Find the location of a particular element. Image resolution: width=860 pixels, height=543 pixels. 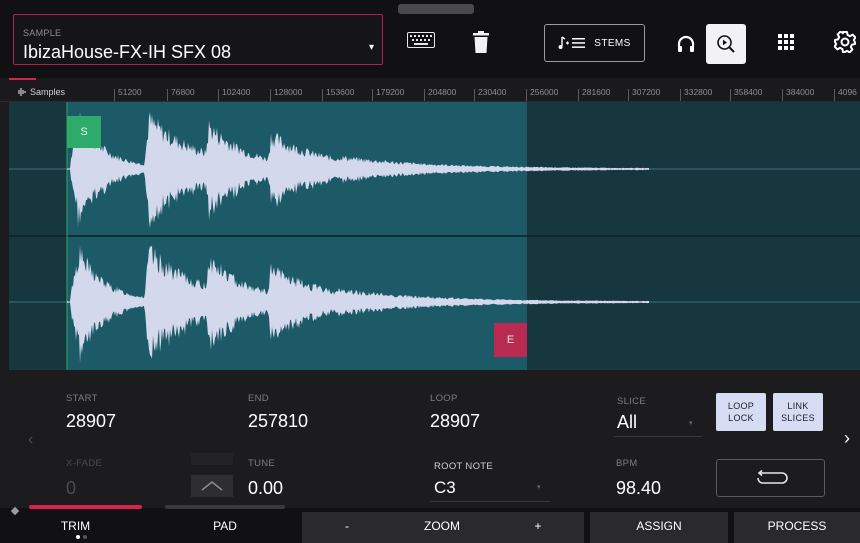

ruler-tick: 384000 is located at coordinates (798, 94).